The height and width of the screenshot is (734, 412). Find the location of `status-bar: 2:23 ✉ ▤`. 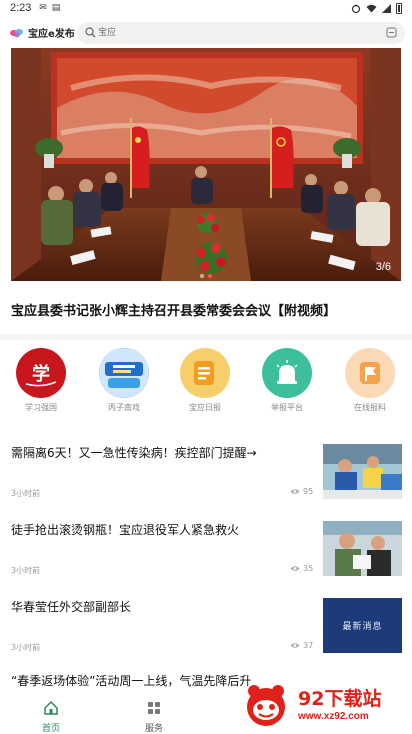

status-bar: 2:23 ✉ ▤ is located at coordinates (206, 9).